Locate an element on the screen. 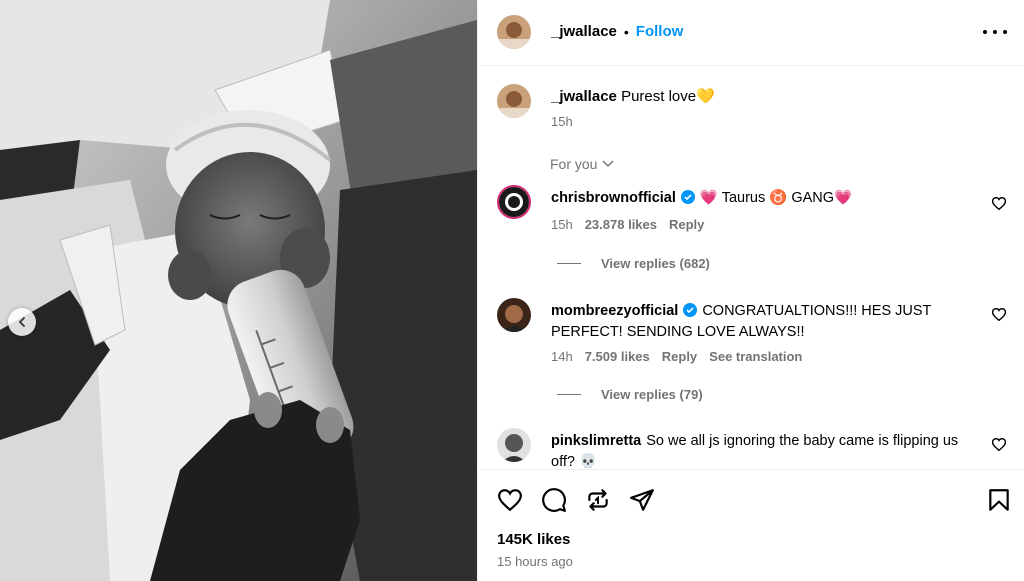 The width and height of the screenshot is (1024, 581). chevron-down-icon is located at coordinates (608, 164).